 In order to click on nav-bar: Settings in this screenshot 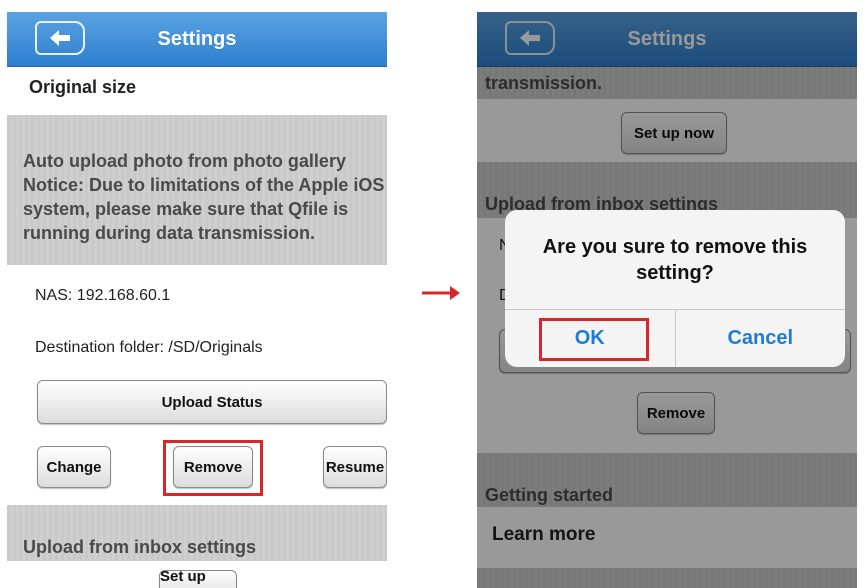, I will do `click(197, 39)`.